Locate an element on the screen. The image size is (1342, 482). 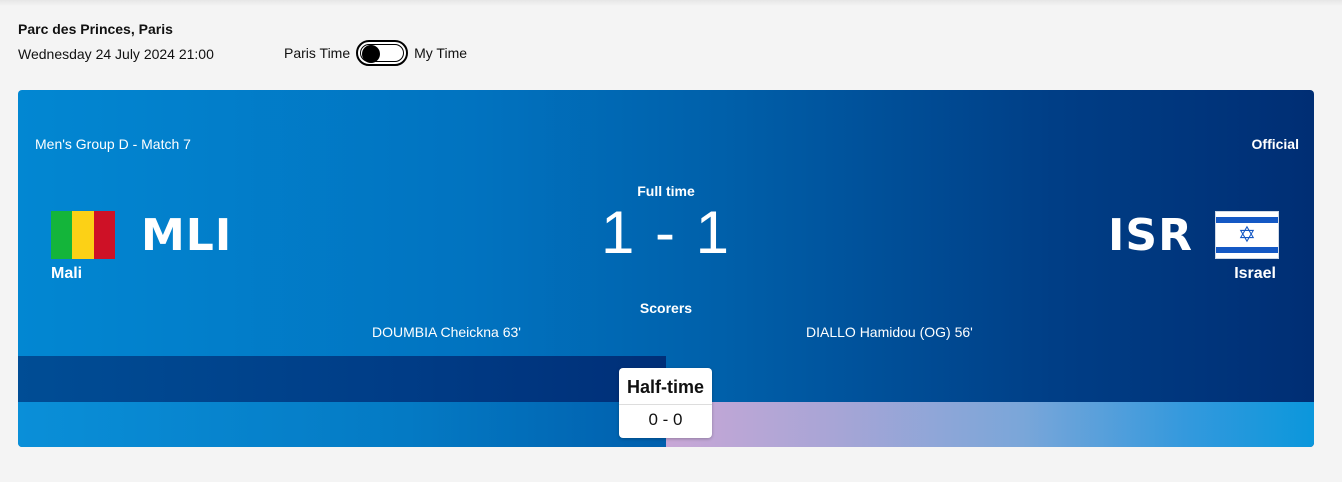
mali-flag-icon is located at coordinates (83, 235).